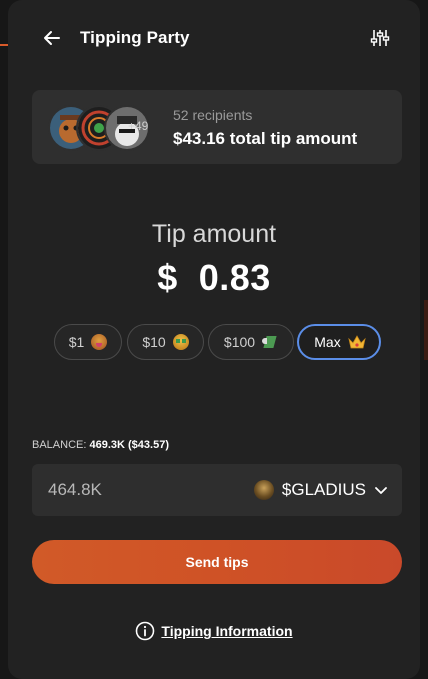 The height and width of the screenshot is (679, 428). I want to click on preset-buttons: $1 $10 $100 Max, so click(219, 344).